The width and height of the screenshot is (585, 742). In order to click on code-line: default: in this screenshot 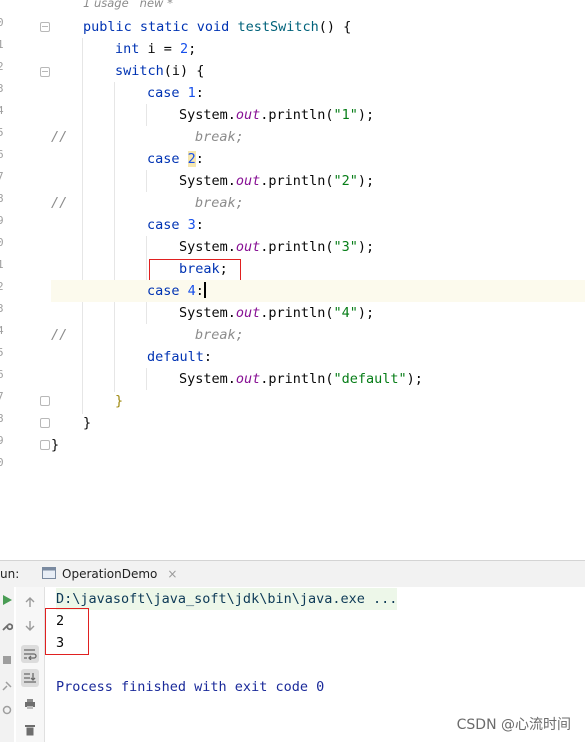, I will do `click(180, 357)`.